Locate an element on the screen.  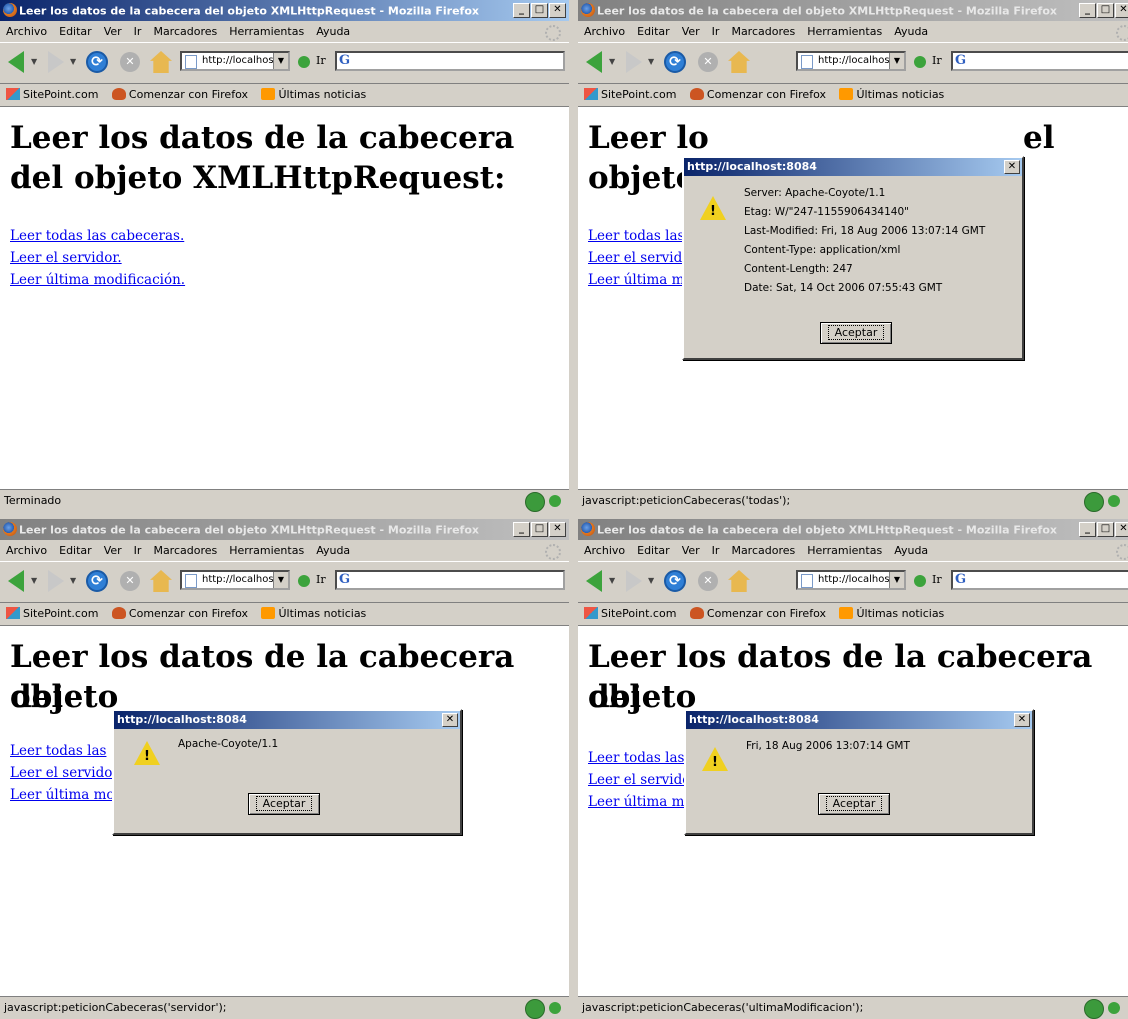
link-servidor: Leer el servidor. is located at coordinates (97, 258).